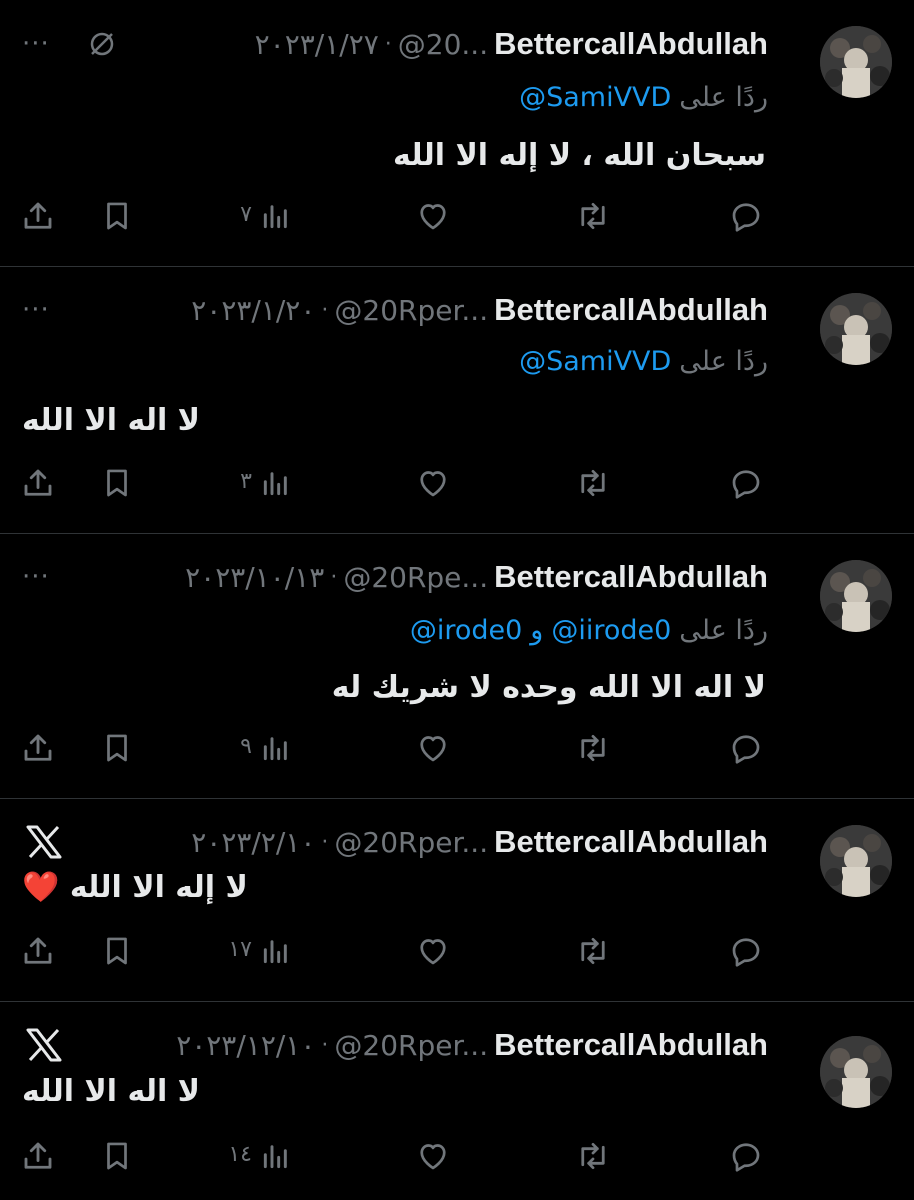  Describe the element at coordinates (317, 44) in the screenshot. I see `tweet-date: ٢٠٢٣/١/٢٧` at that location.